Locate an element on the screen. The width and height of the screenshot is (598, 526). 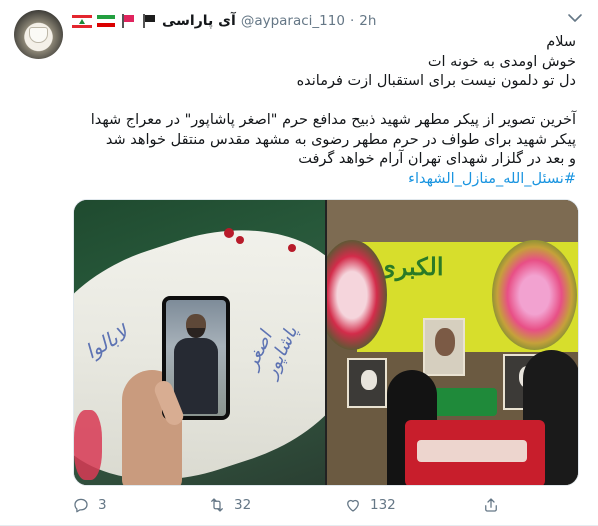
user-handle: @ayparaci_110 is located at coordinates (293, 21).